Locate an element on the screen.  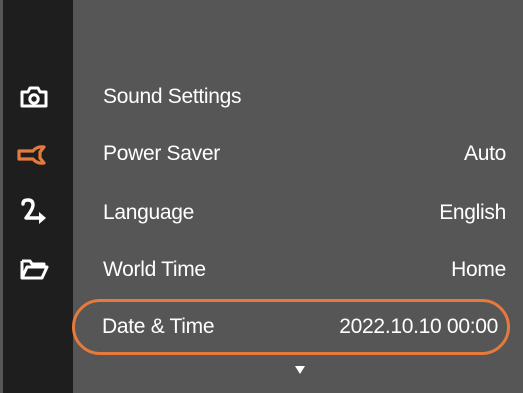
menu-item-label: Date & Time is located at coordinates (158, 326).